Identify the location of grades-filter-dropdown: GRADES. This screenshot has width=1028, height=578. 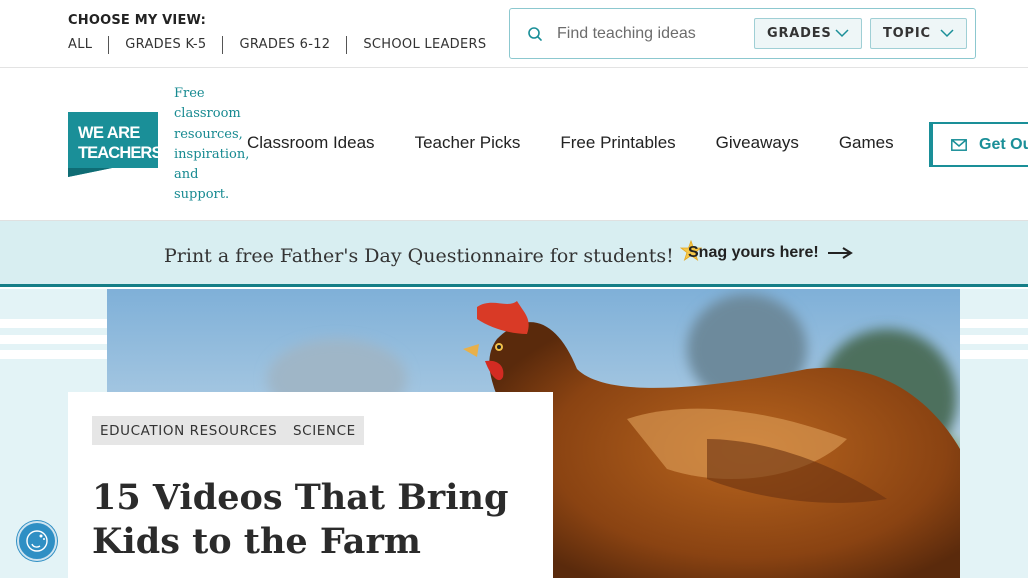
(808, 33).